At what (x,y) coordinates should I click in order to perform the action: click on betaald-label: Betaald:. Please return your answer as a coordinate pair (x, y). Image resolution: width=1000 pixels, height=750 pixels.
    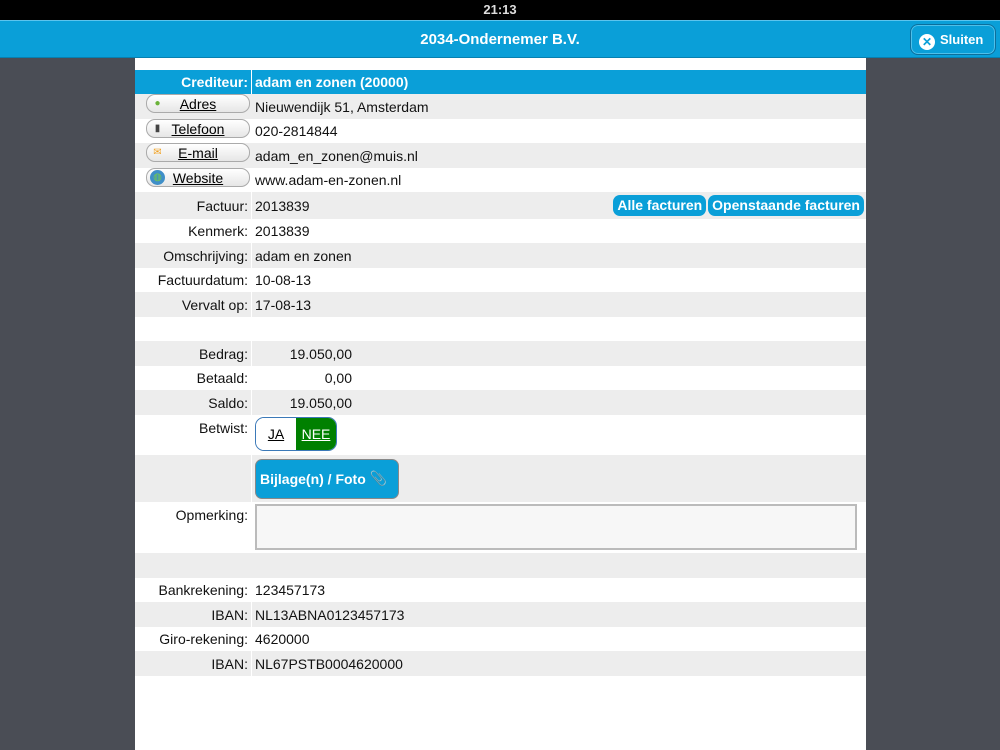
    Looking at the image, I should click on (193, 378).